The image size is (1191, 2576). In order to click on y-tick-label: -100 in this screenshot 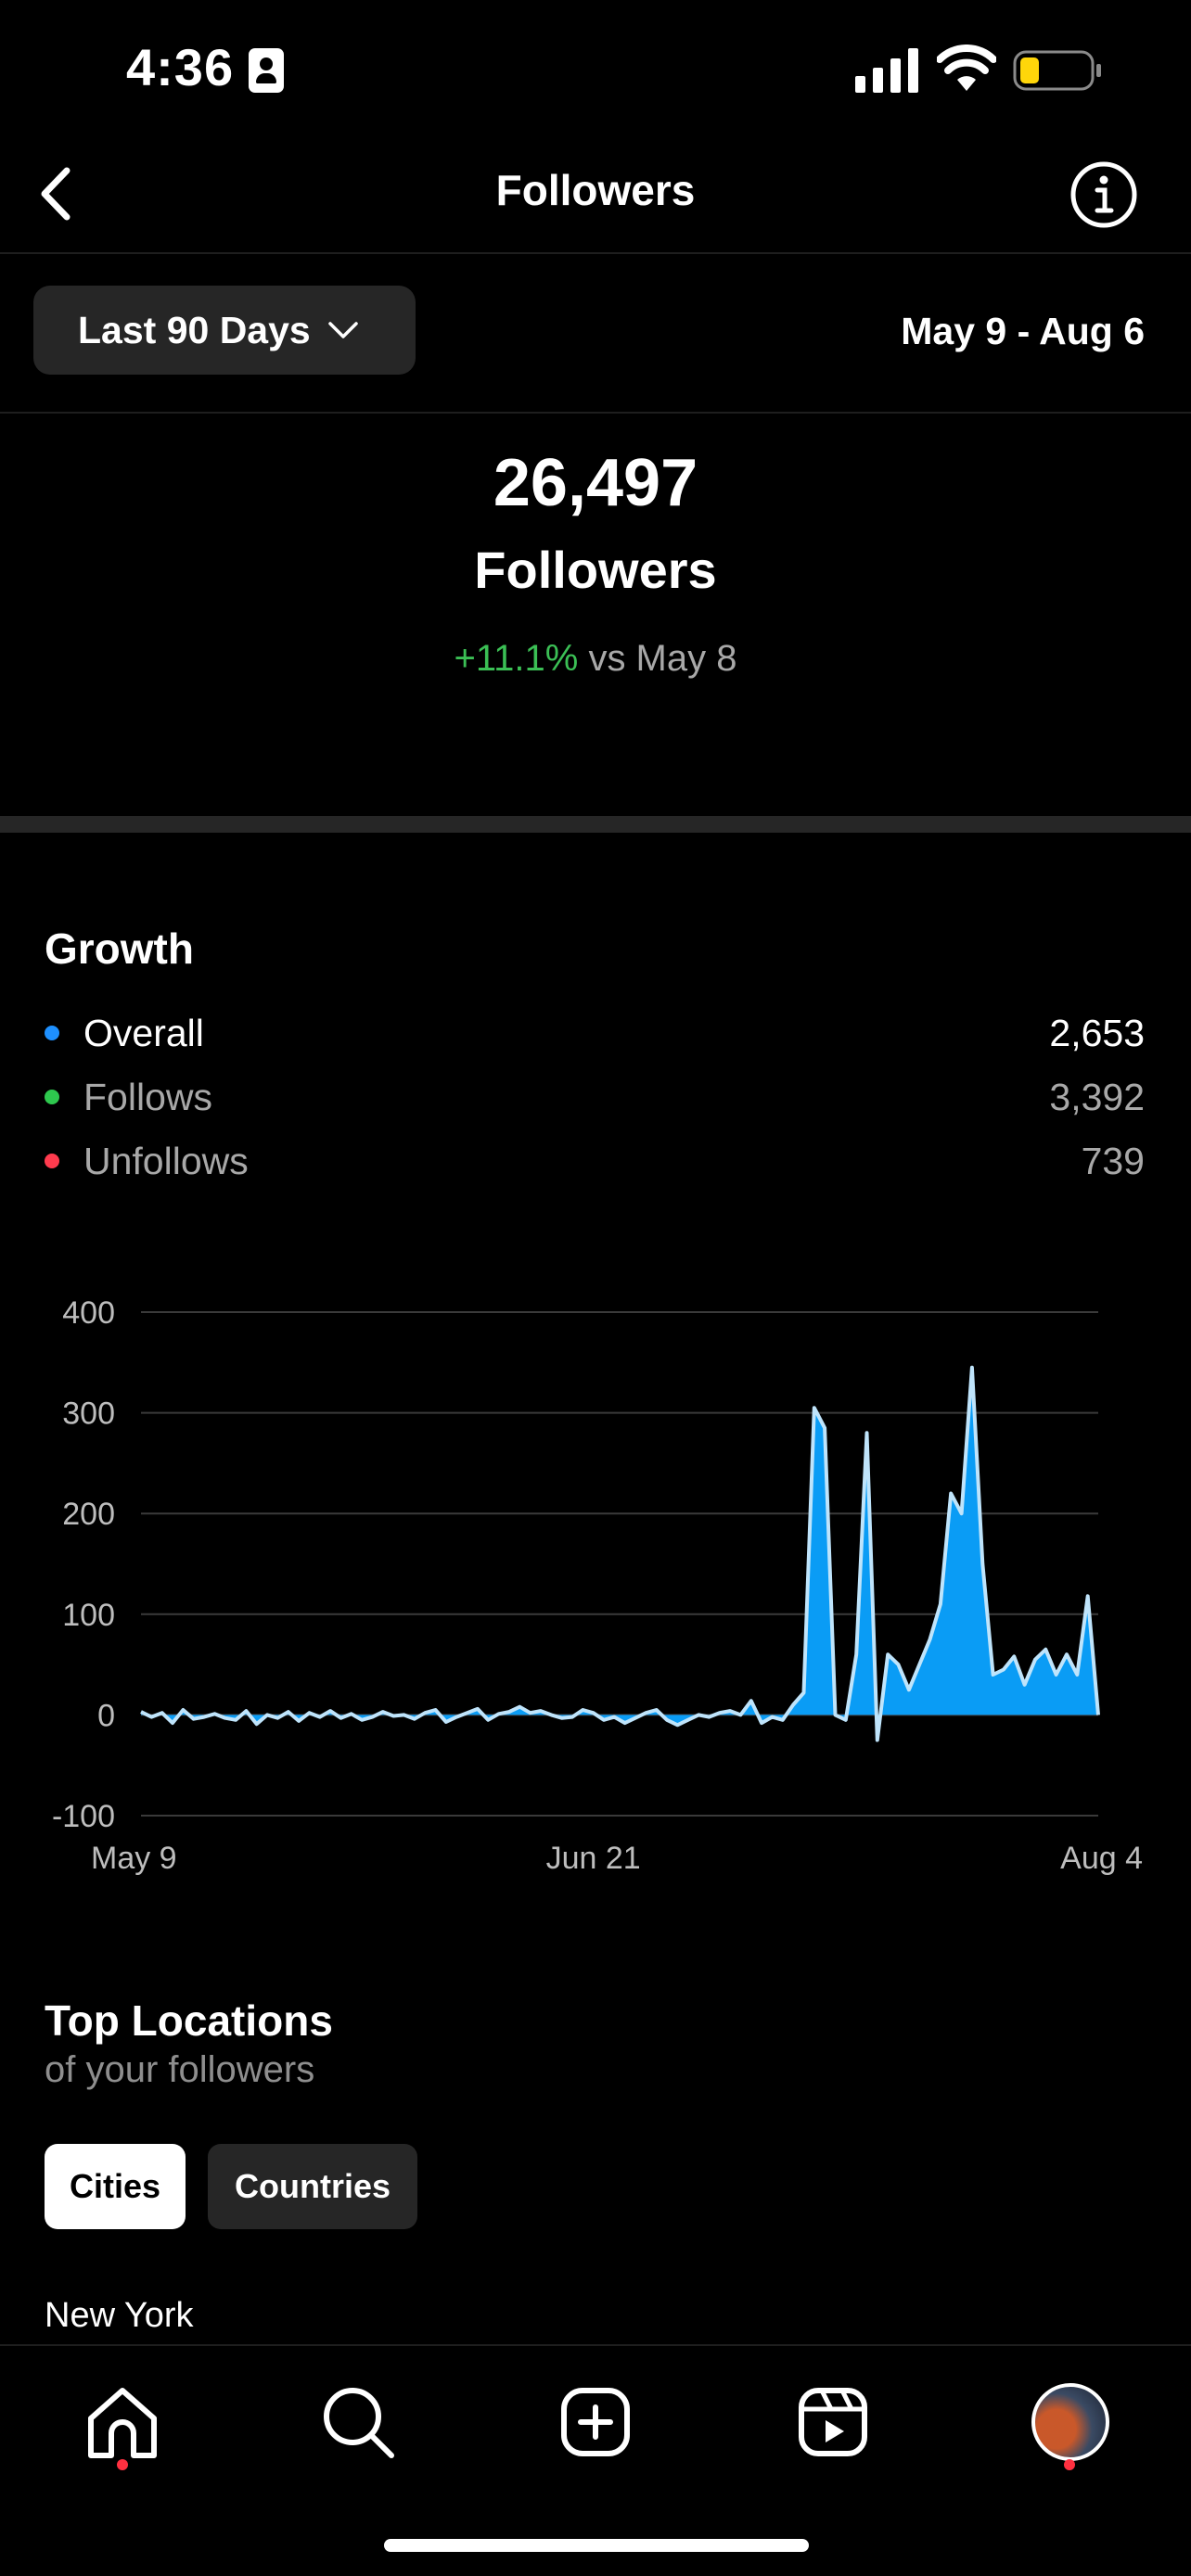, I will do `click(83, 1816)`.